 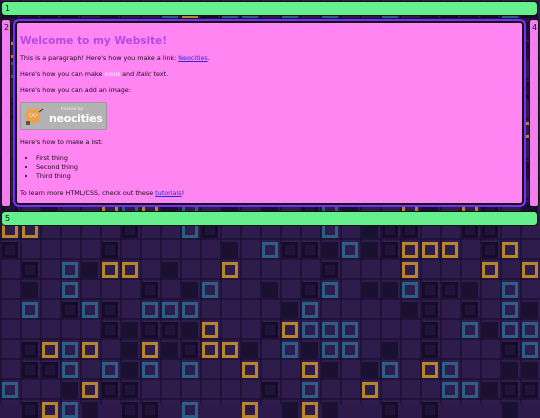 What do you see at coordinates (160, 74) in the screenshot?
I see `format-suffix: text.` at bounding box center [160, 74].